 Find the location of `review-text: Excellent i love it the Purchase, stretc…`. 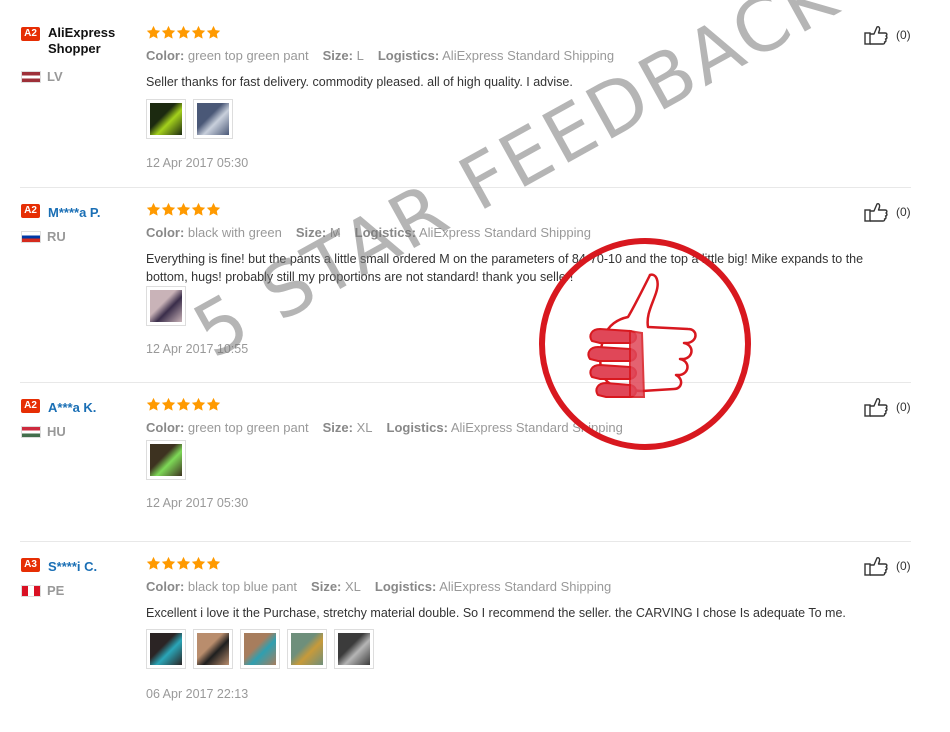

review-text: Excellent i love it the Purchase, stretc… is located at coordinates (496, 613).